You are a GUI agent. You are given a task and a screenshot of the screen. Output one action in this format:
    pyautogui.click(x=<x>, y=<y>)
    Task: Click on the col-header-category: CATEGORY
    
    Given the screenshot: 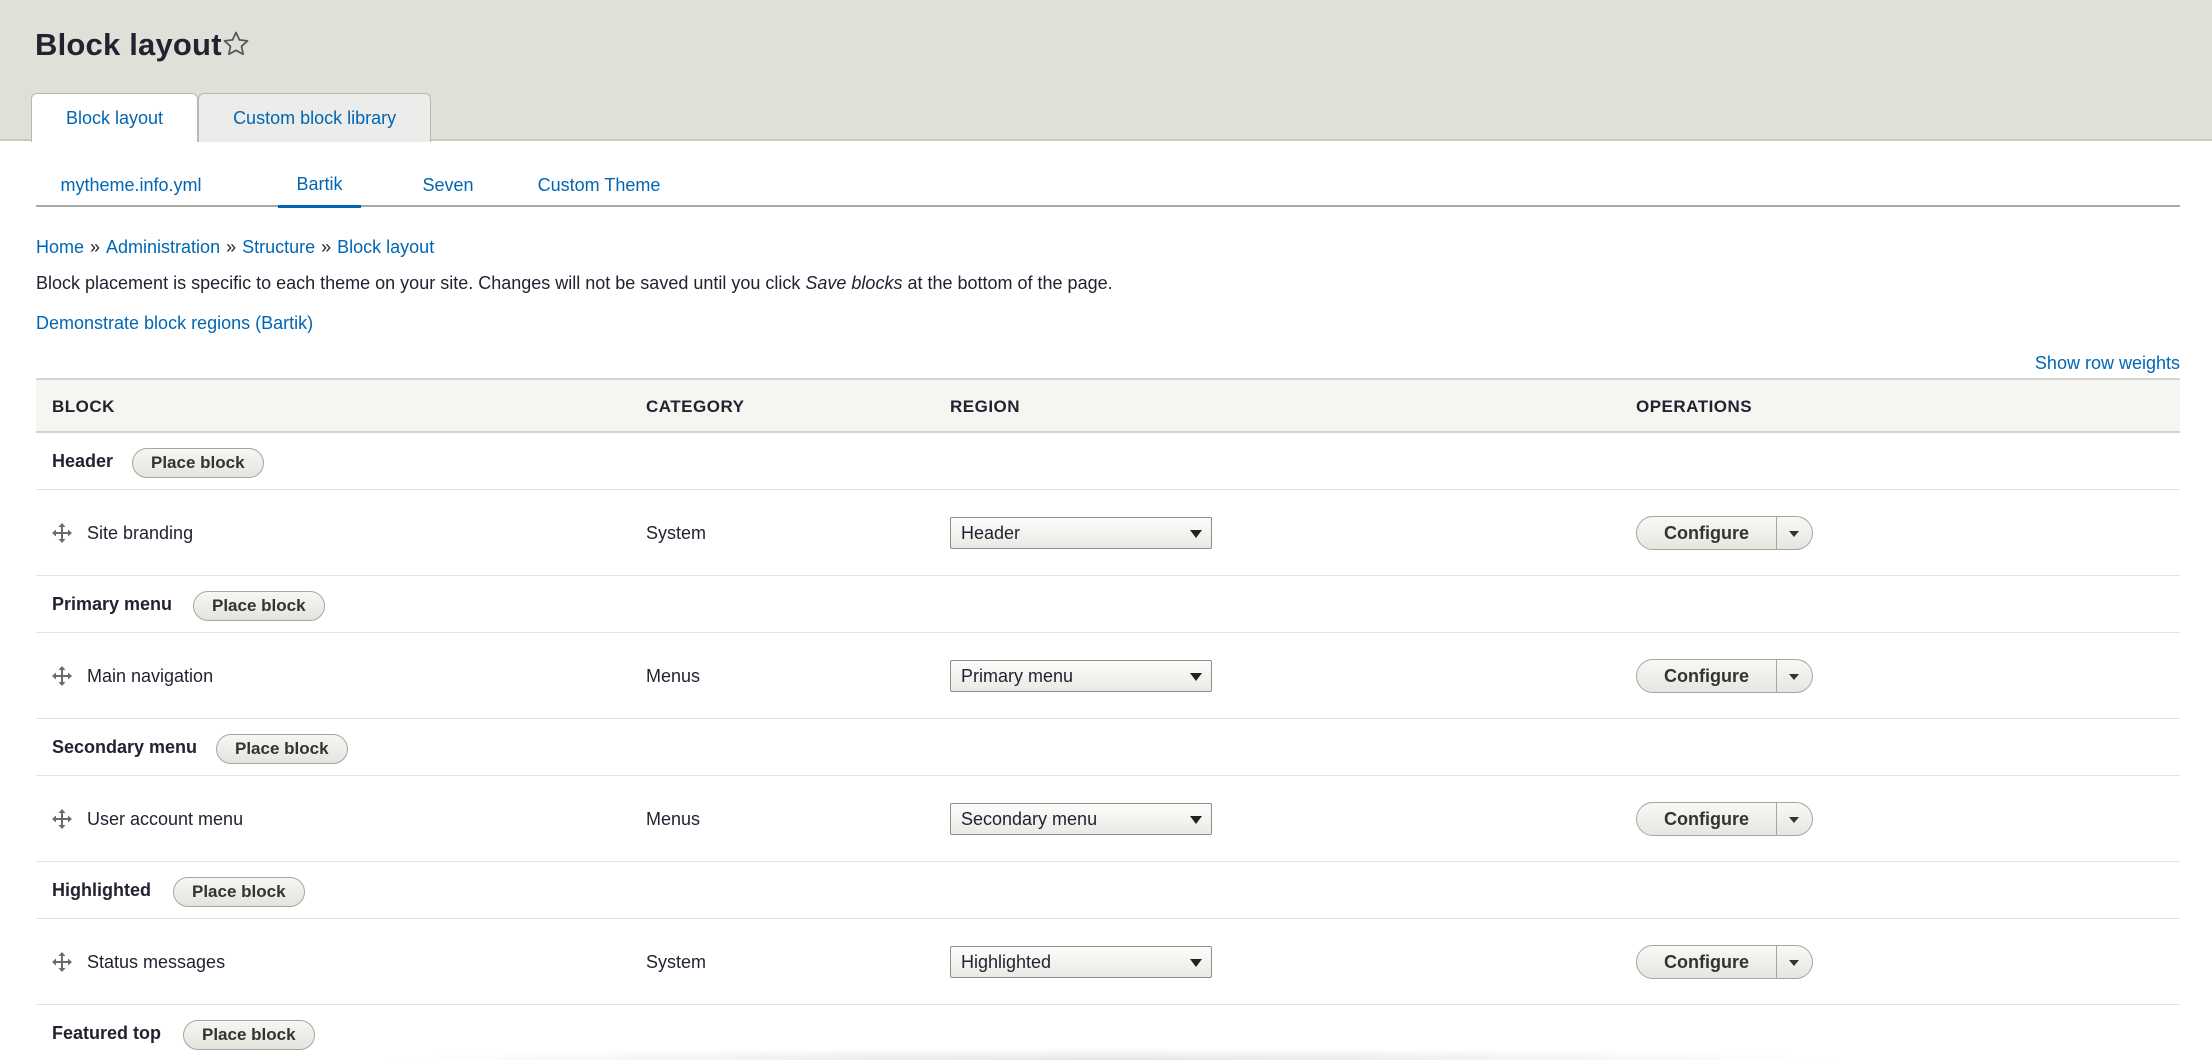 What is the action you would take?
    pyautogui.click(x=695, y=406)
    